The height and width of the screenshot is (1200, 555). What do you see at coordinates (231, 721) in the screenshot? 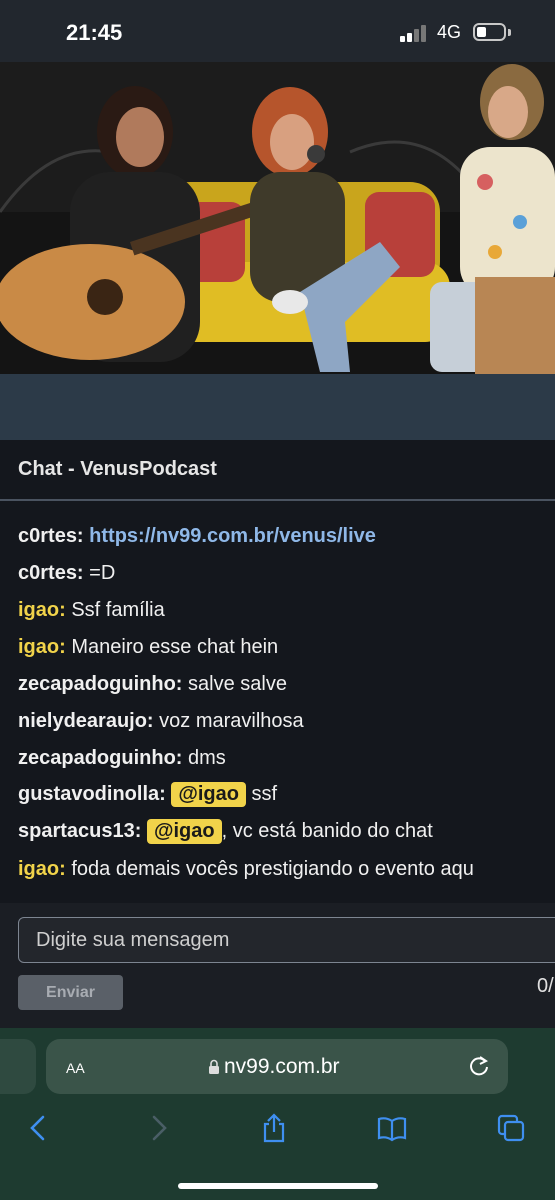
I see `chat-text: voz maravilhosa` at bounding box center [231, 721].